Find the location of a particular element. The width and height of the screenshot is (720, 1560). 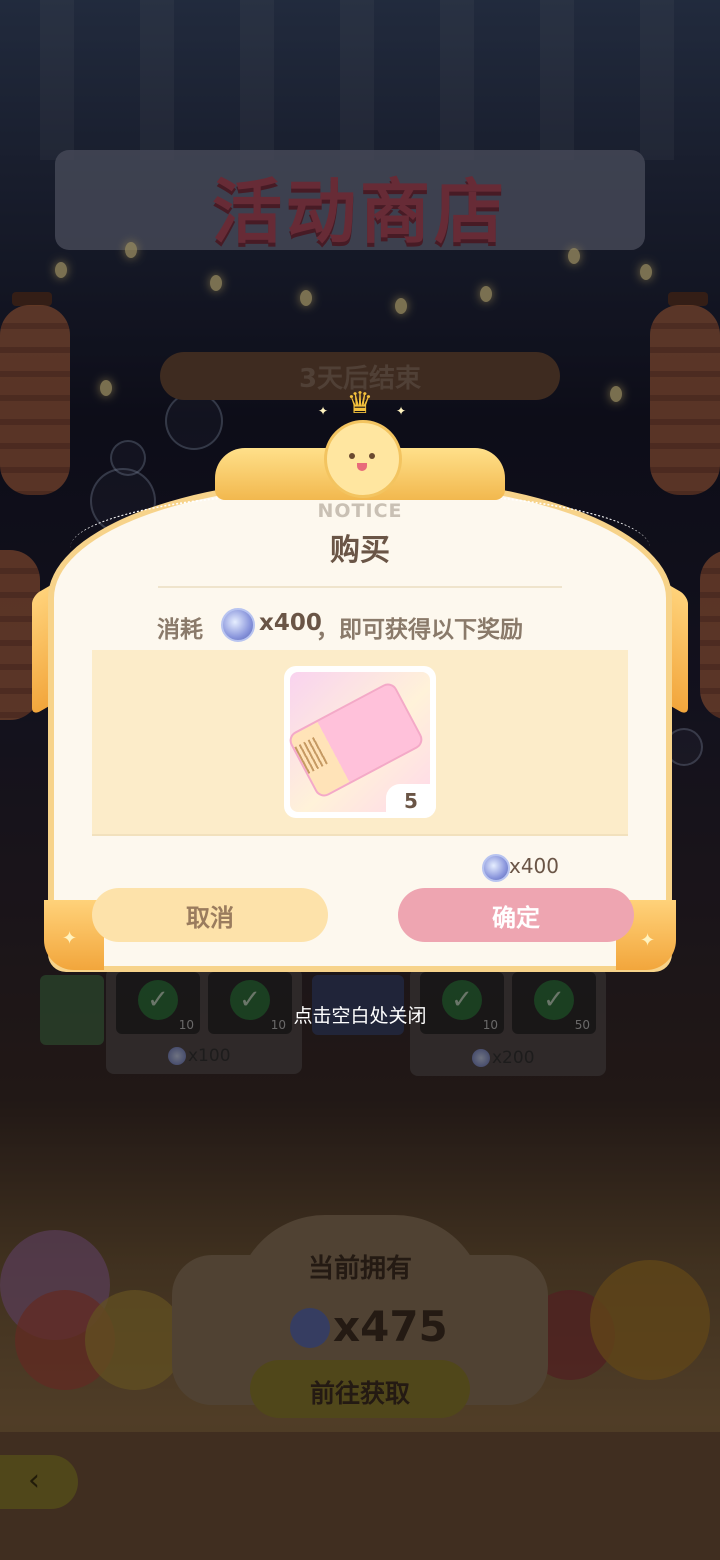

consume-amount: x400 is located at coordinates (290, 623).